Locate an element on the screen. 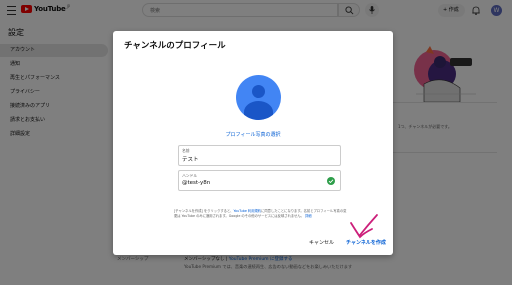 This screenshot has height=285, width=512. annotation-arrow-icon is located at coordinates (364, 226).